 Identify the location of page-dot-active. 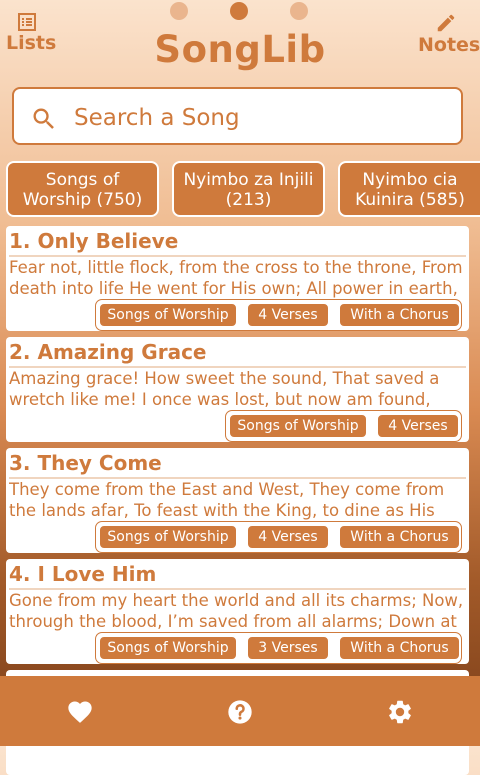
(239, 11).